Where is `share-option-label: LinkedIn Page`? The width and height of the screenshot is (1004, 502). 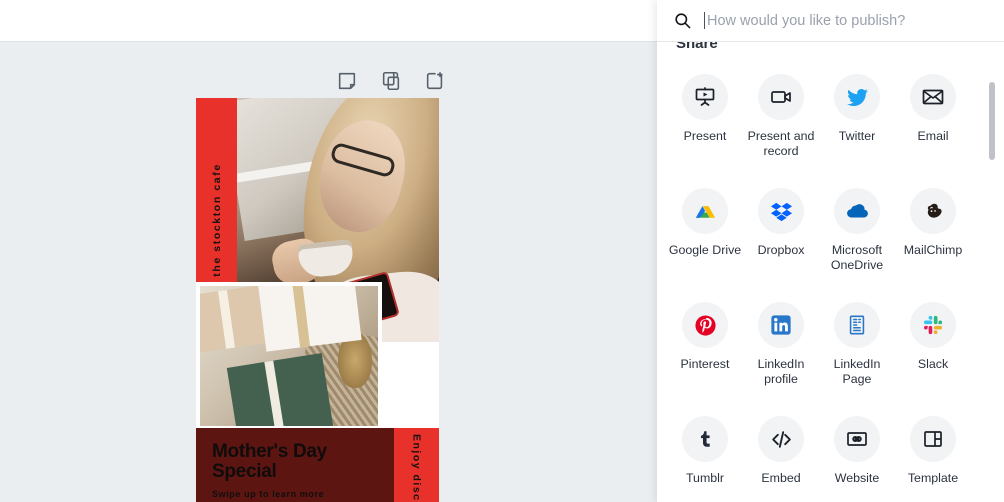
share-option-label: LinkedIn Page is located at coordinates (857, 371).